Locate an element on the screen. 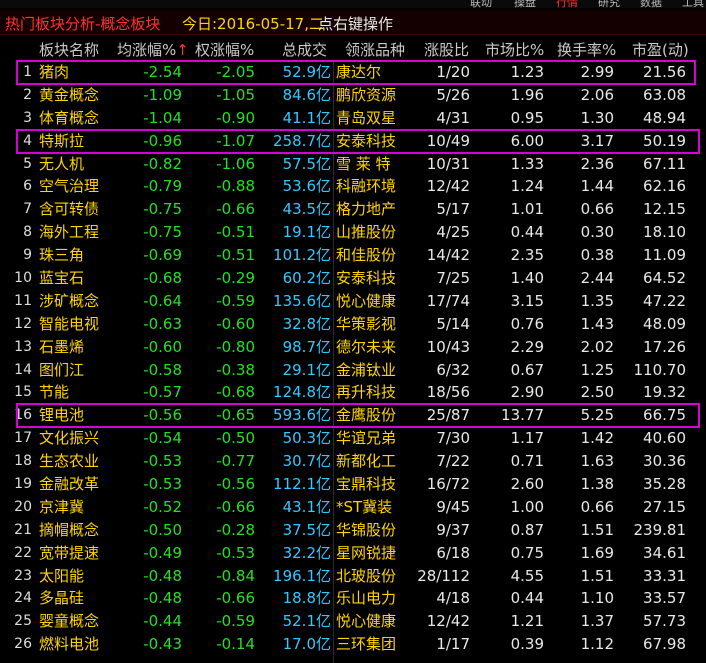  leading-stock: 宝鼎科技 is located at coordinates (366, 484).